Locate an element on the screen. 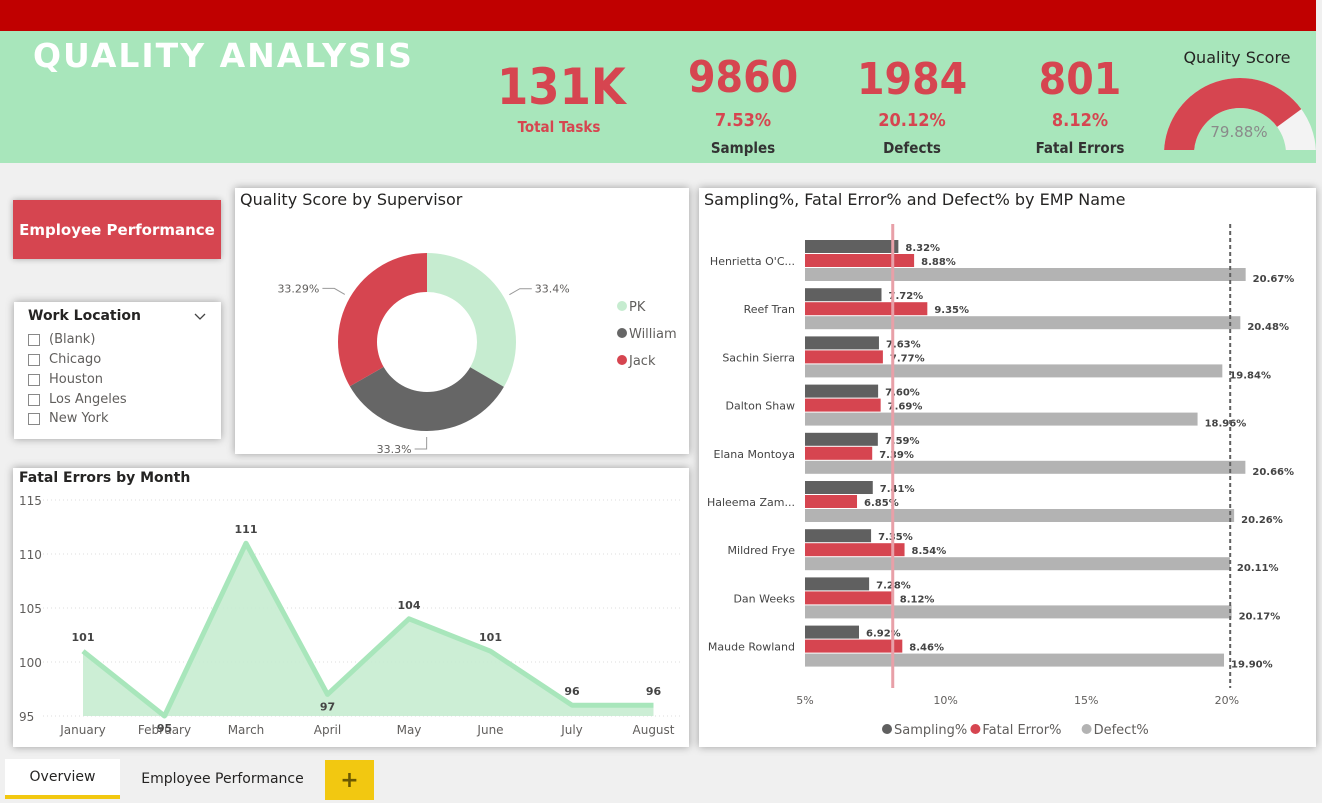 The image size is (1322, 803). kpi-pct: 8.12% is located at coordinates (1080, 120).